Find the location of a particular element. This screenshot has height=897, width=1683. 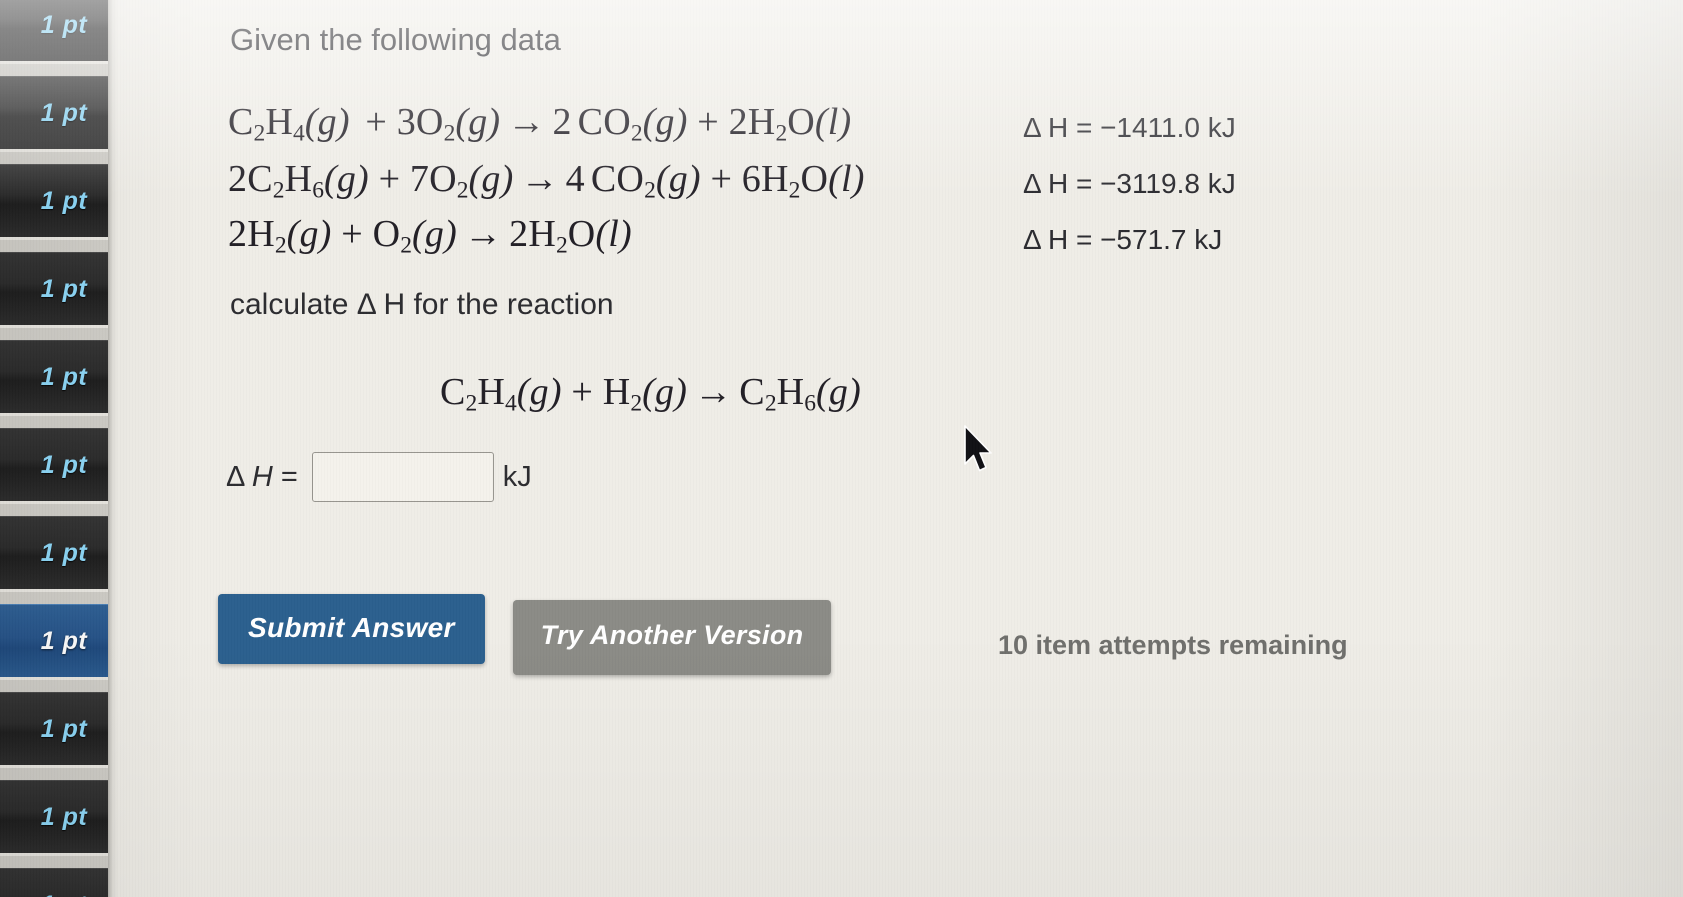

enthalpy-value-1: Δ H = −1411.0 kJ is located at coordinates (1129, 127).